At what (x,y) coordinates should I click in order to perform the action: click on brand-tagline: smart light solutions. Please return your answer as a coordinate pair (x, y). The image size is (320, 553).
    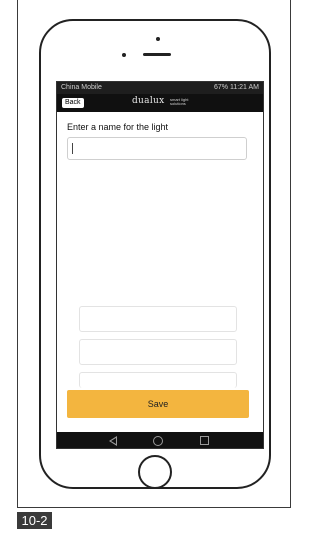
    Looking at the image, I should click on (179, 101).